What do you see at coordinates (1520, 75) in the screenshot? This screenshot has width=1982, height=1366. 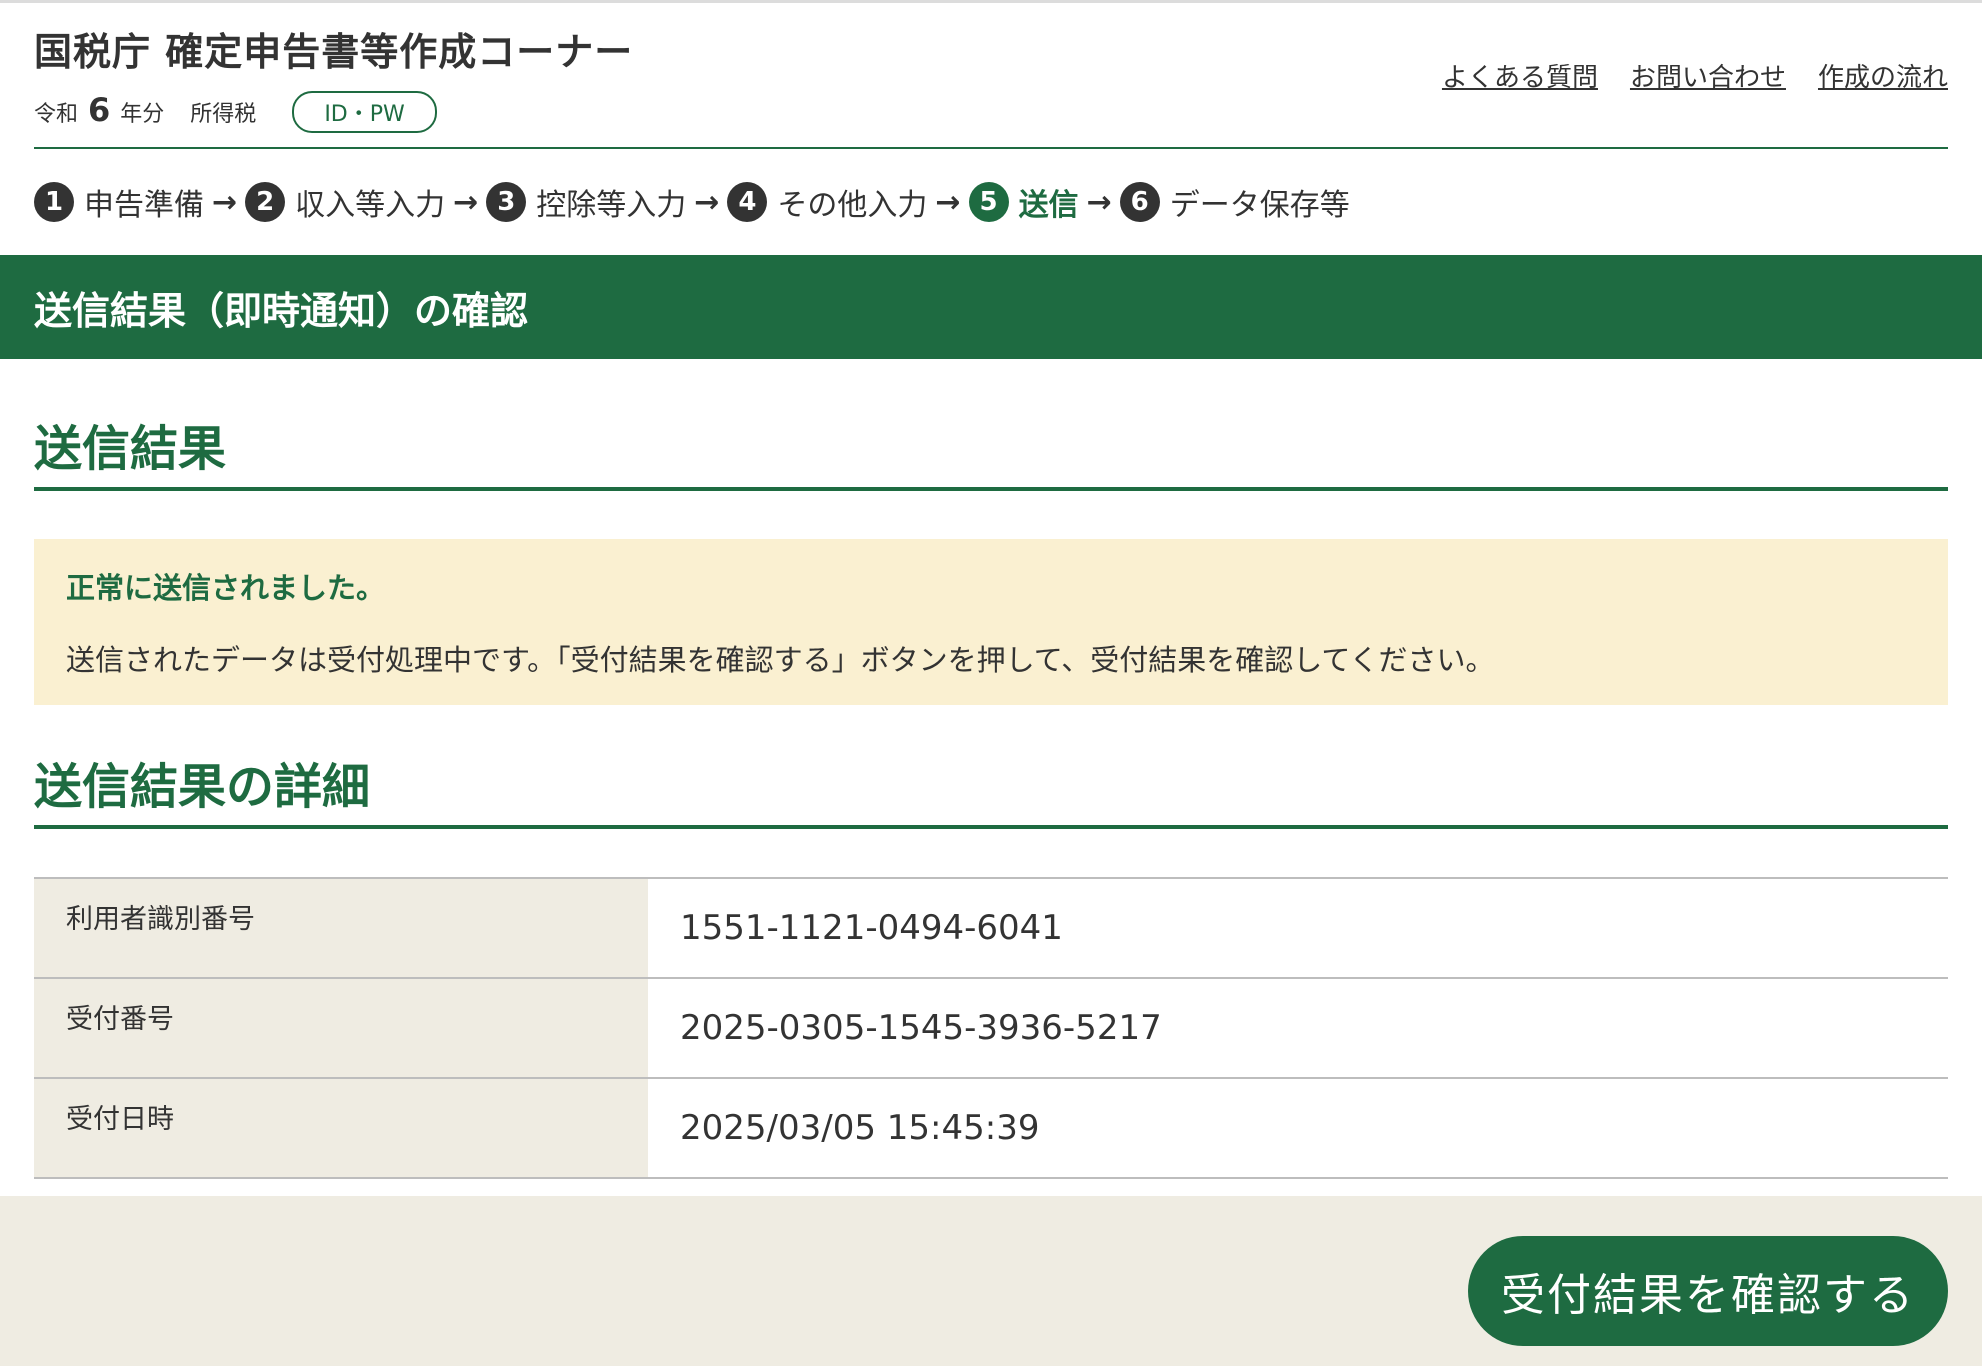 I see `faq-link: よくある質問` at bounding box center [1520, 75].